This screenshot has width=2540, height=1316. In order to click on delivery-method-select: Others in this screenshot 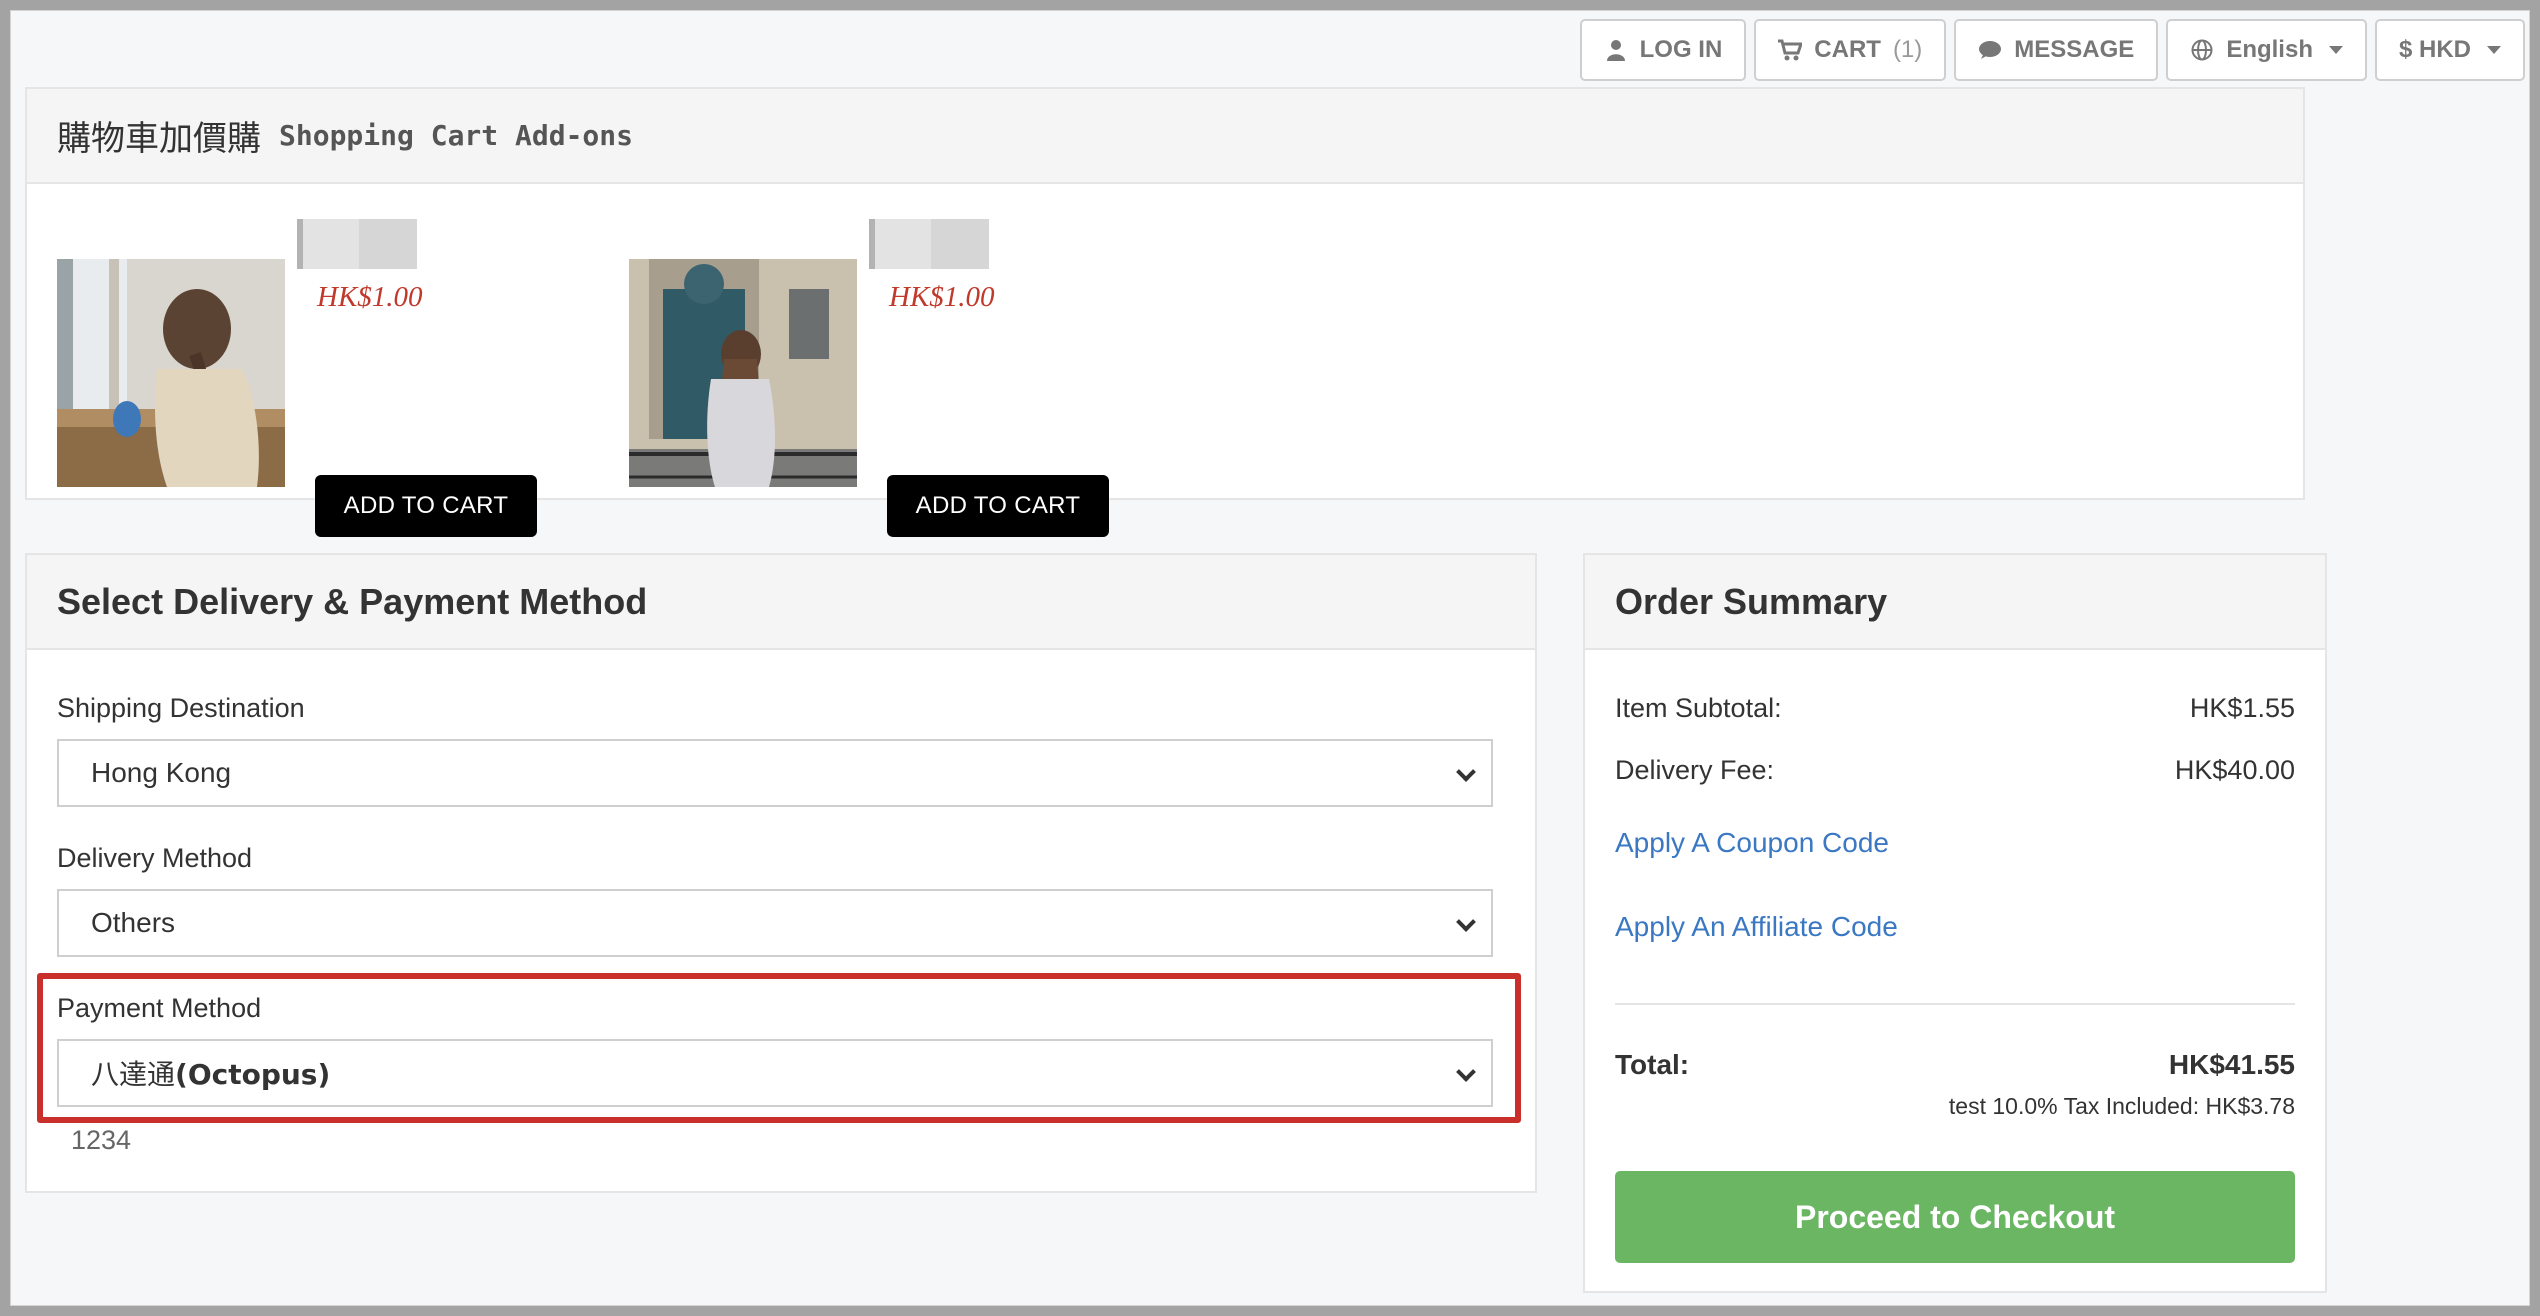, I will do `click(775, 923)`.